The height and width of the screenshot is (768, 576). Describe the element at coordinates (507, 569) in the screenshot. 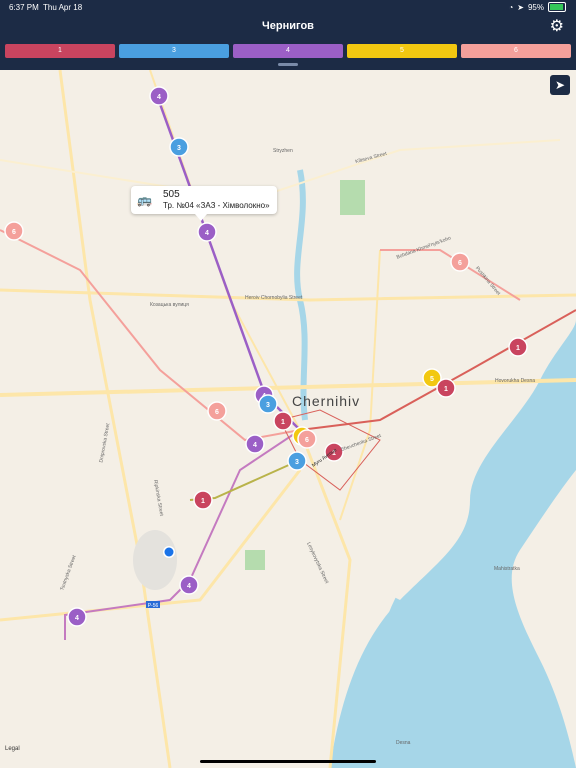

I see `street-label: Mahistratka` at that location.